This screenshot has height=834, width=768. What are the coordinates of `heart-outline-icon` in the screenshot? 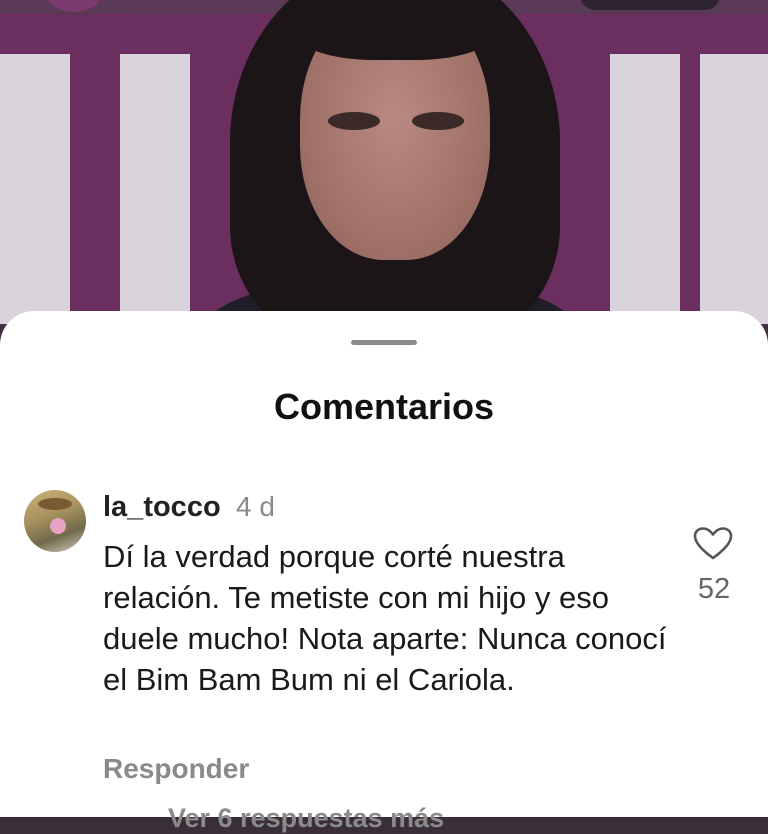 It's located at (713, 544).